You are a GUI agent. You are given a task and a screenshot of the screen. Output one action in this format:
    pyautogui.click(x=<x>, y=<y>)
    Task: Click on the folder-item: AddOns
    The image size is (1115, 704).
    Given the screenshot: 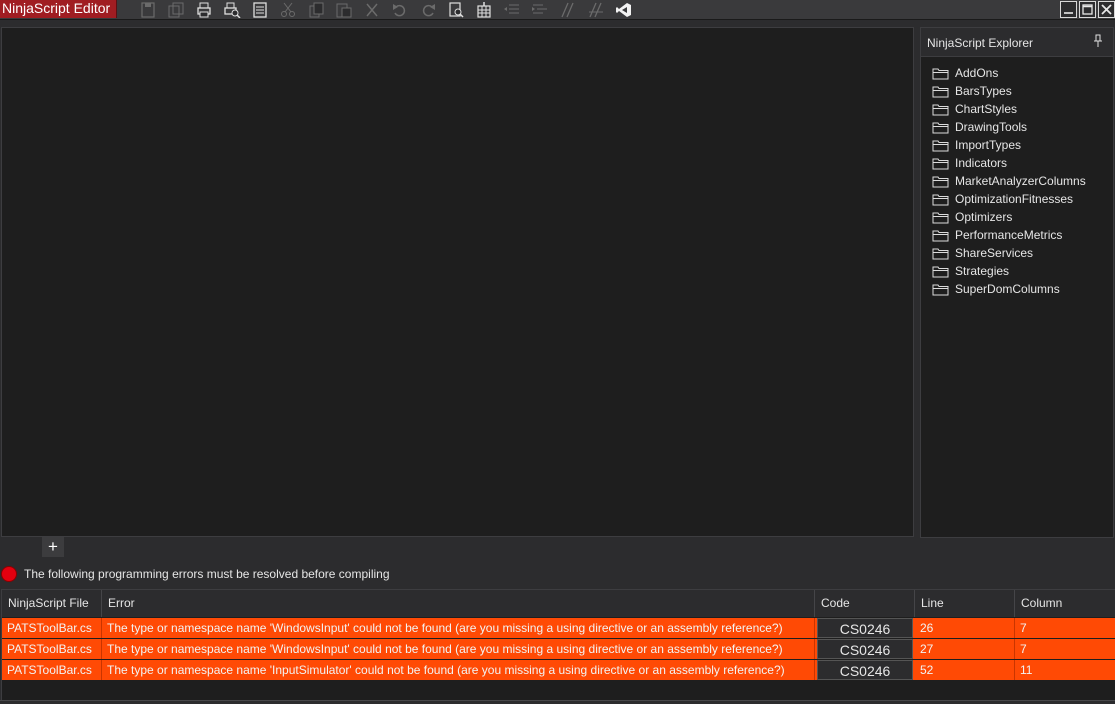 What is the action you would take?
    pyautogui.click(x=1009, y=73)
    